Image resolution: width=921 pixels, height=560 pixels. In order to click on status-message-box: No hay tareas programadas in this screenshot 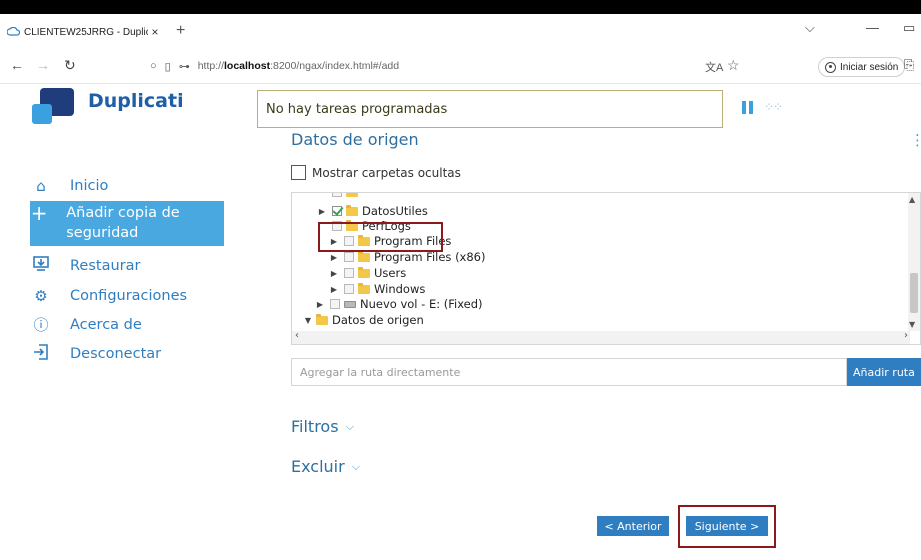, I will do `click(490, 109)`.